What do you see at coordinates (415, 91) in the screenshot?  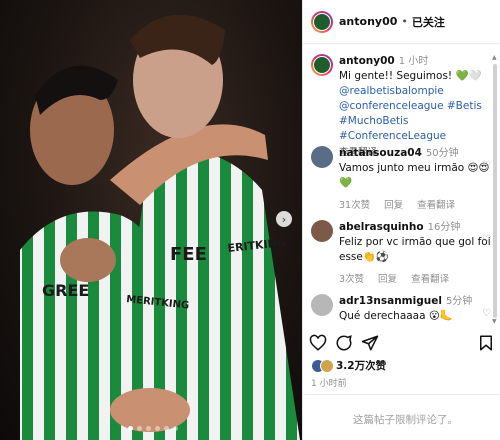 I see `caption-tag: @realbetisbalompie` at bounding box center [415, 91].